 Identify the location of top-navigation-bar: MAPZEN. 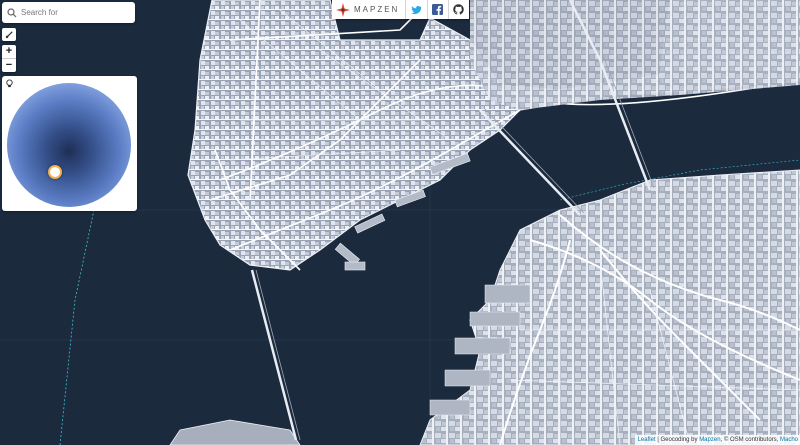
(400, 9).